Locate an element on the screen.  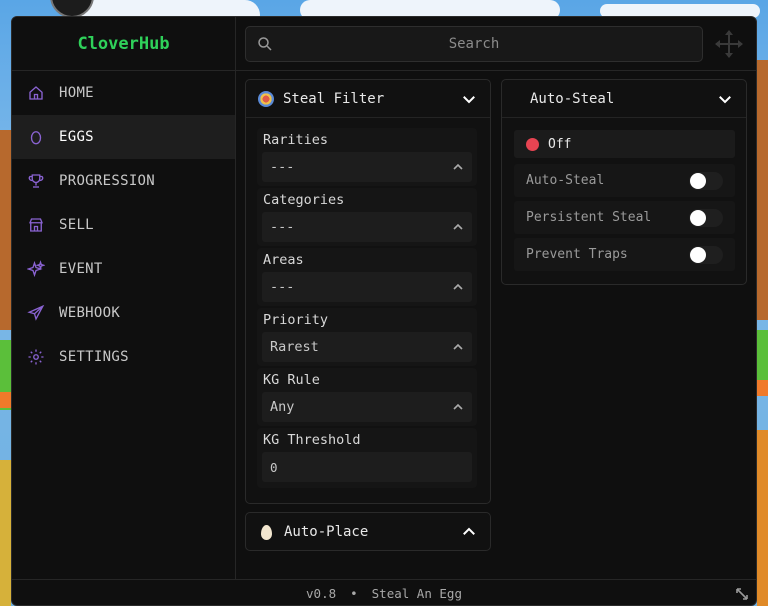
auto-place-header: Auto-Place is located at coordinates (368, 532).